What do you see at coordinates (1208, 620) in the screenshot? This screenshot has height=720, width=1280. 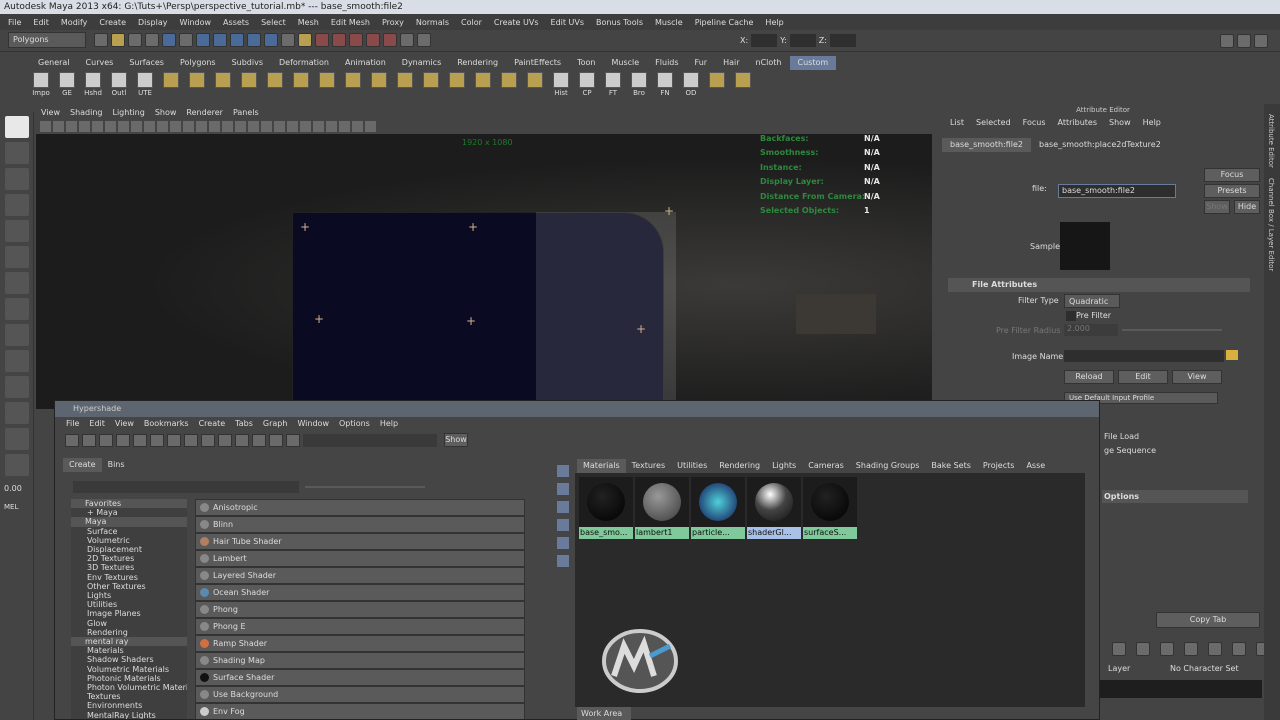 I see `copy-tab-button: Copy Tab` at bounding box center [1208, 620].